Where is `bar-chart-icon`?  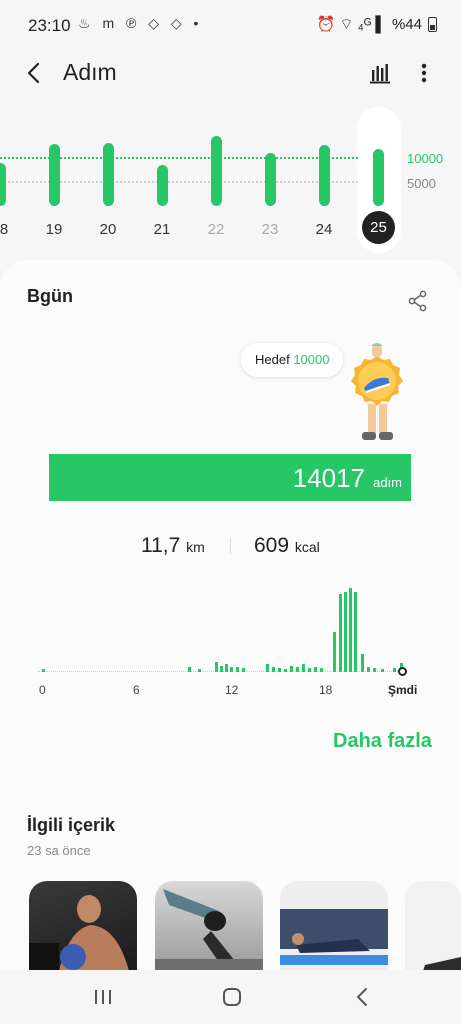
bar-chart-icon is located at coordinates (380, 74).